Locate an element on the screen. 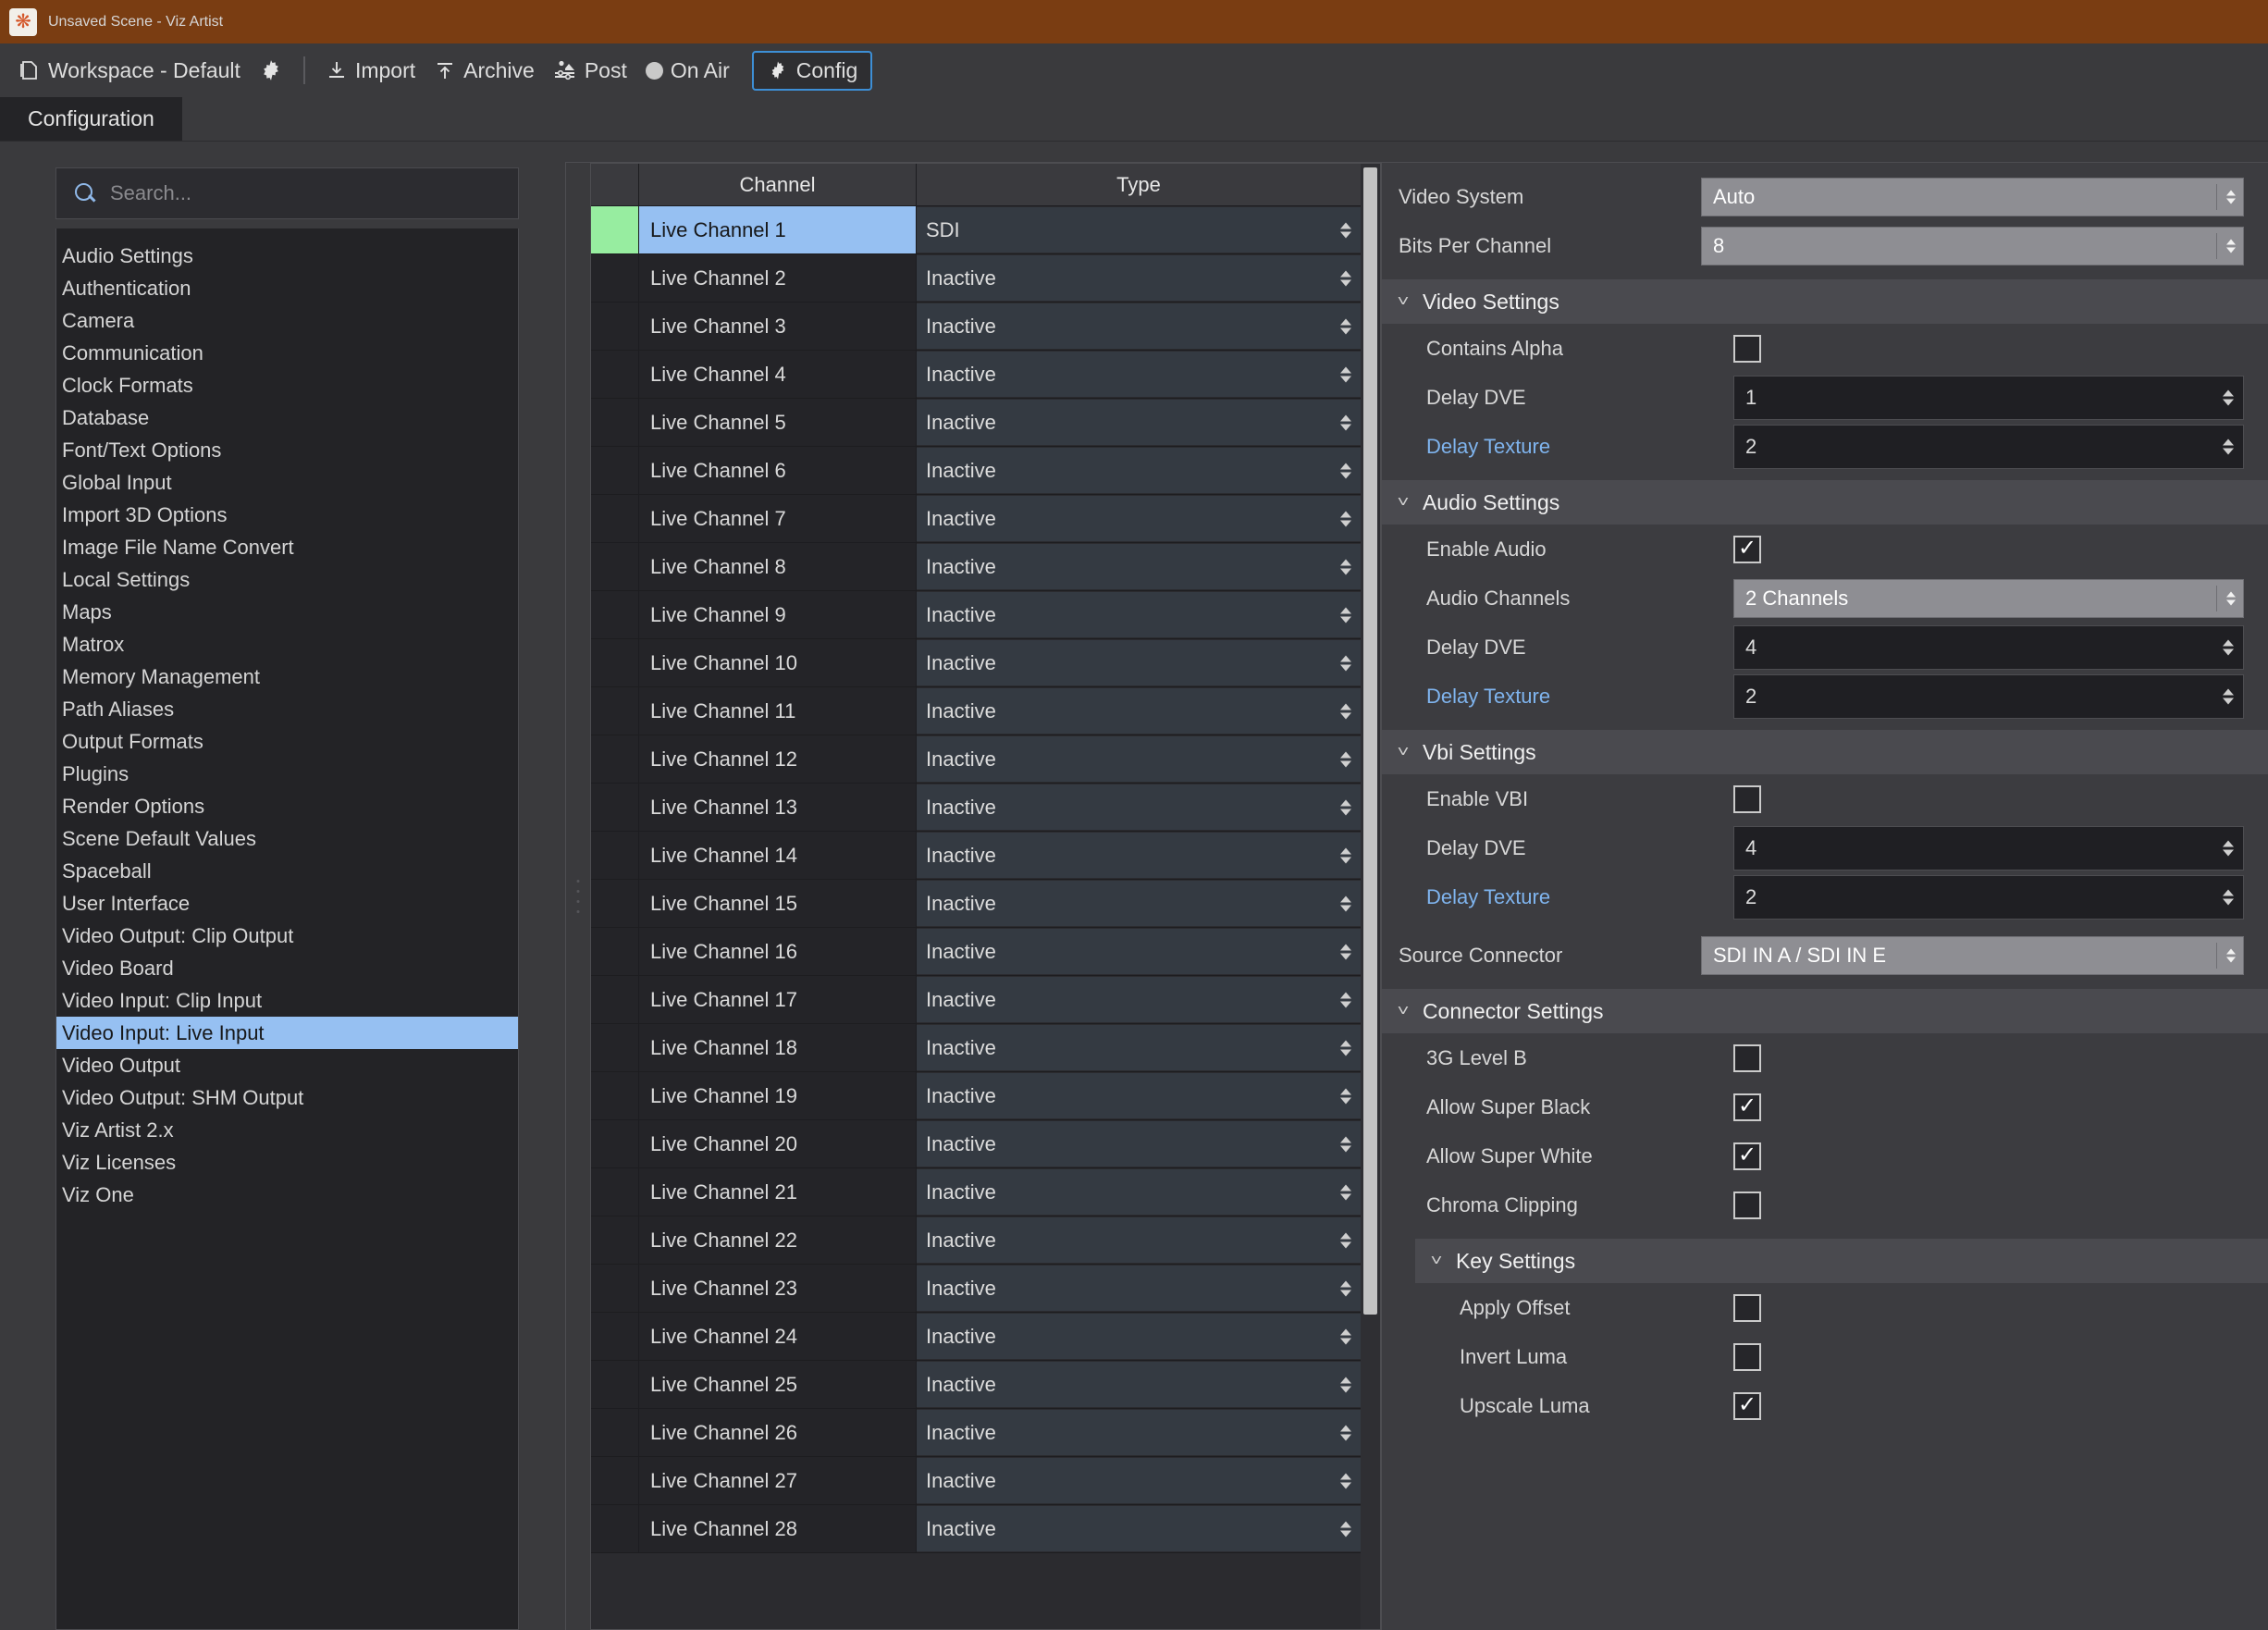  sidebar-item-video-output-shm-output: Video Output: SHM Output is located at coordinates (287, 1097).